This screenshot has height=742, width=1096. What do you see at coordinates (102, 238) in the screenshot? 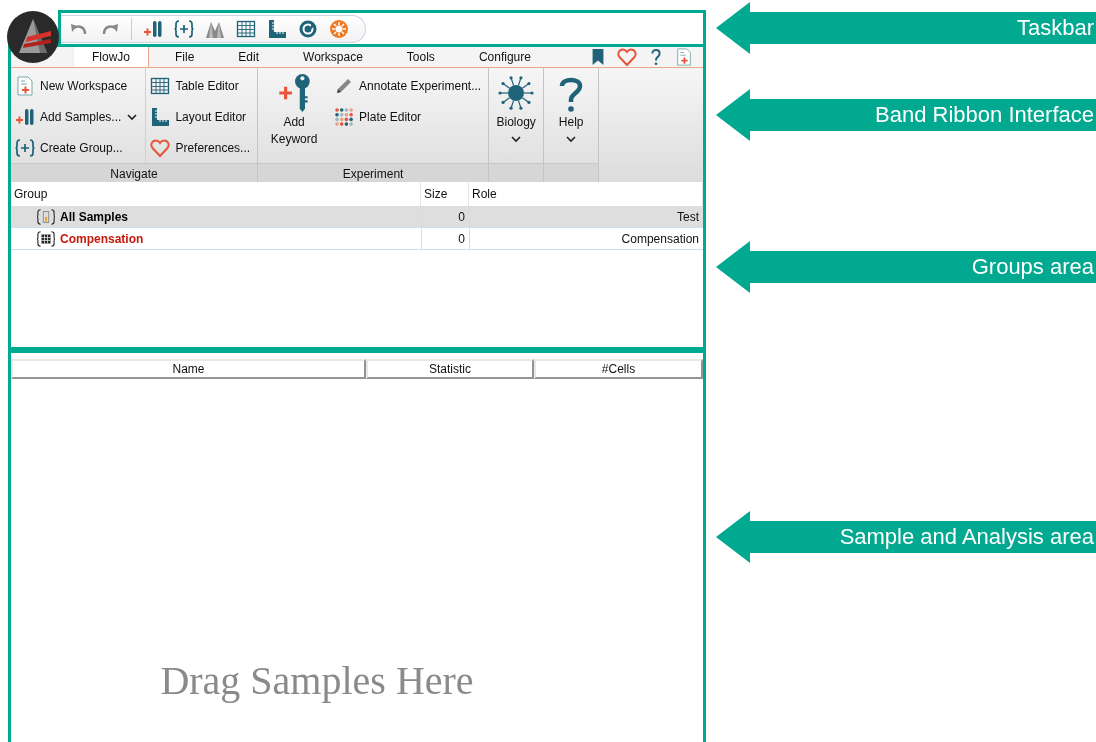
I see `group-name: Compensation` at bounding box center [102, 238].